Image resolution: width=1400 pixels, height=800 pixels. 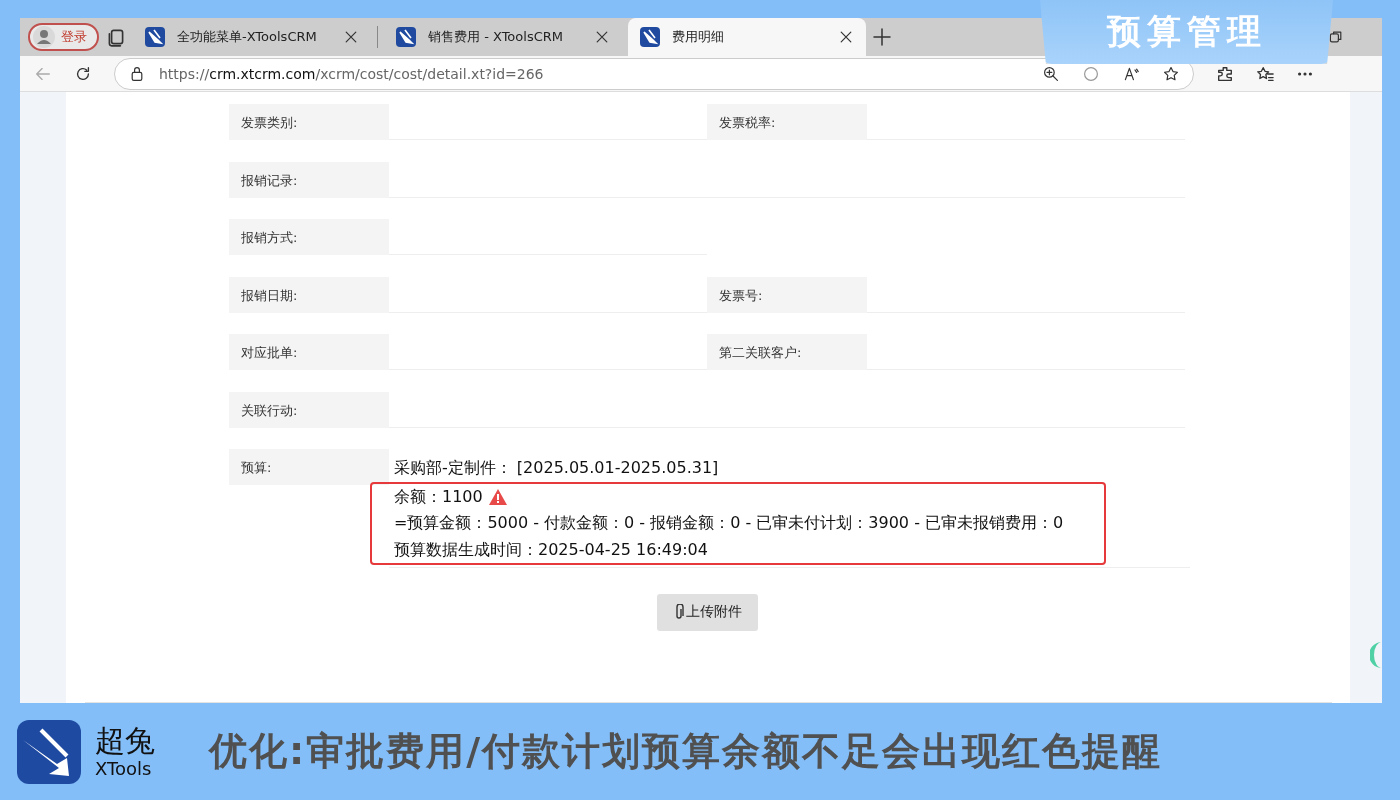 I want to click on star-icon, so click(x=1171, y=73).